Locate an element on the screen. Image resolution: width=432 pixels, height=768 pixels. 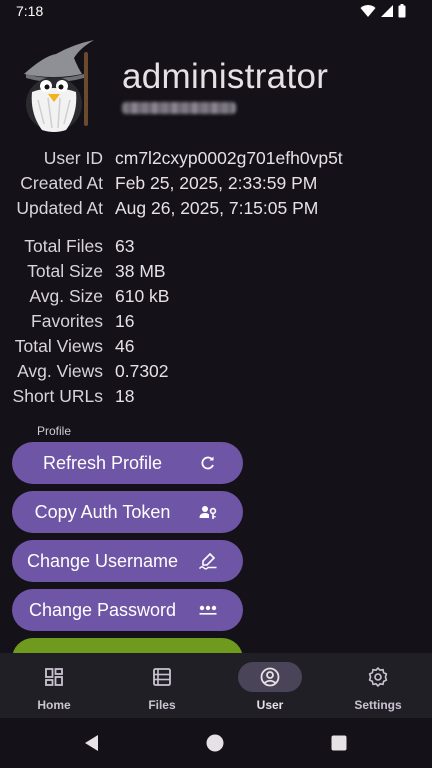
nav-label: Files is located at coordinates (162, 705).